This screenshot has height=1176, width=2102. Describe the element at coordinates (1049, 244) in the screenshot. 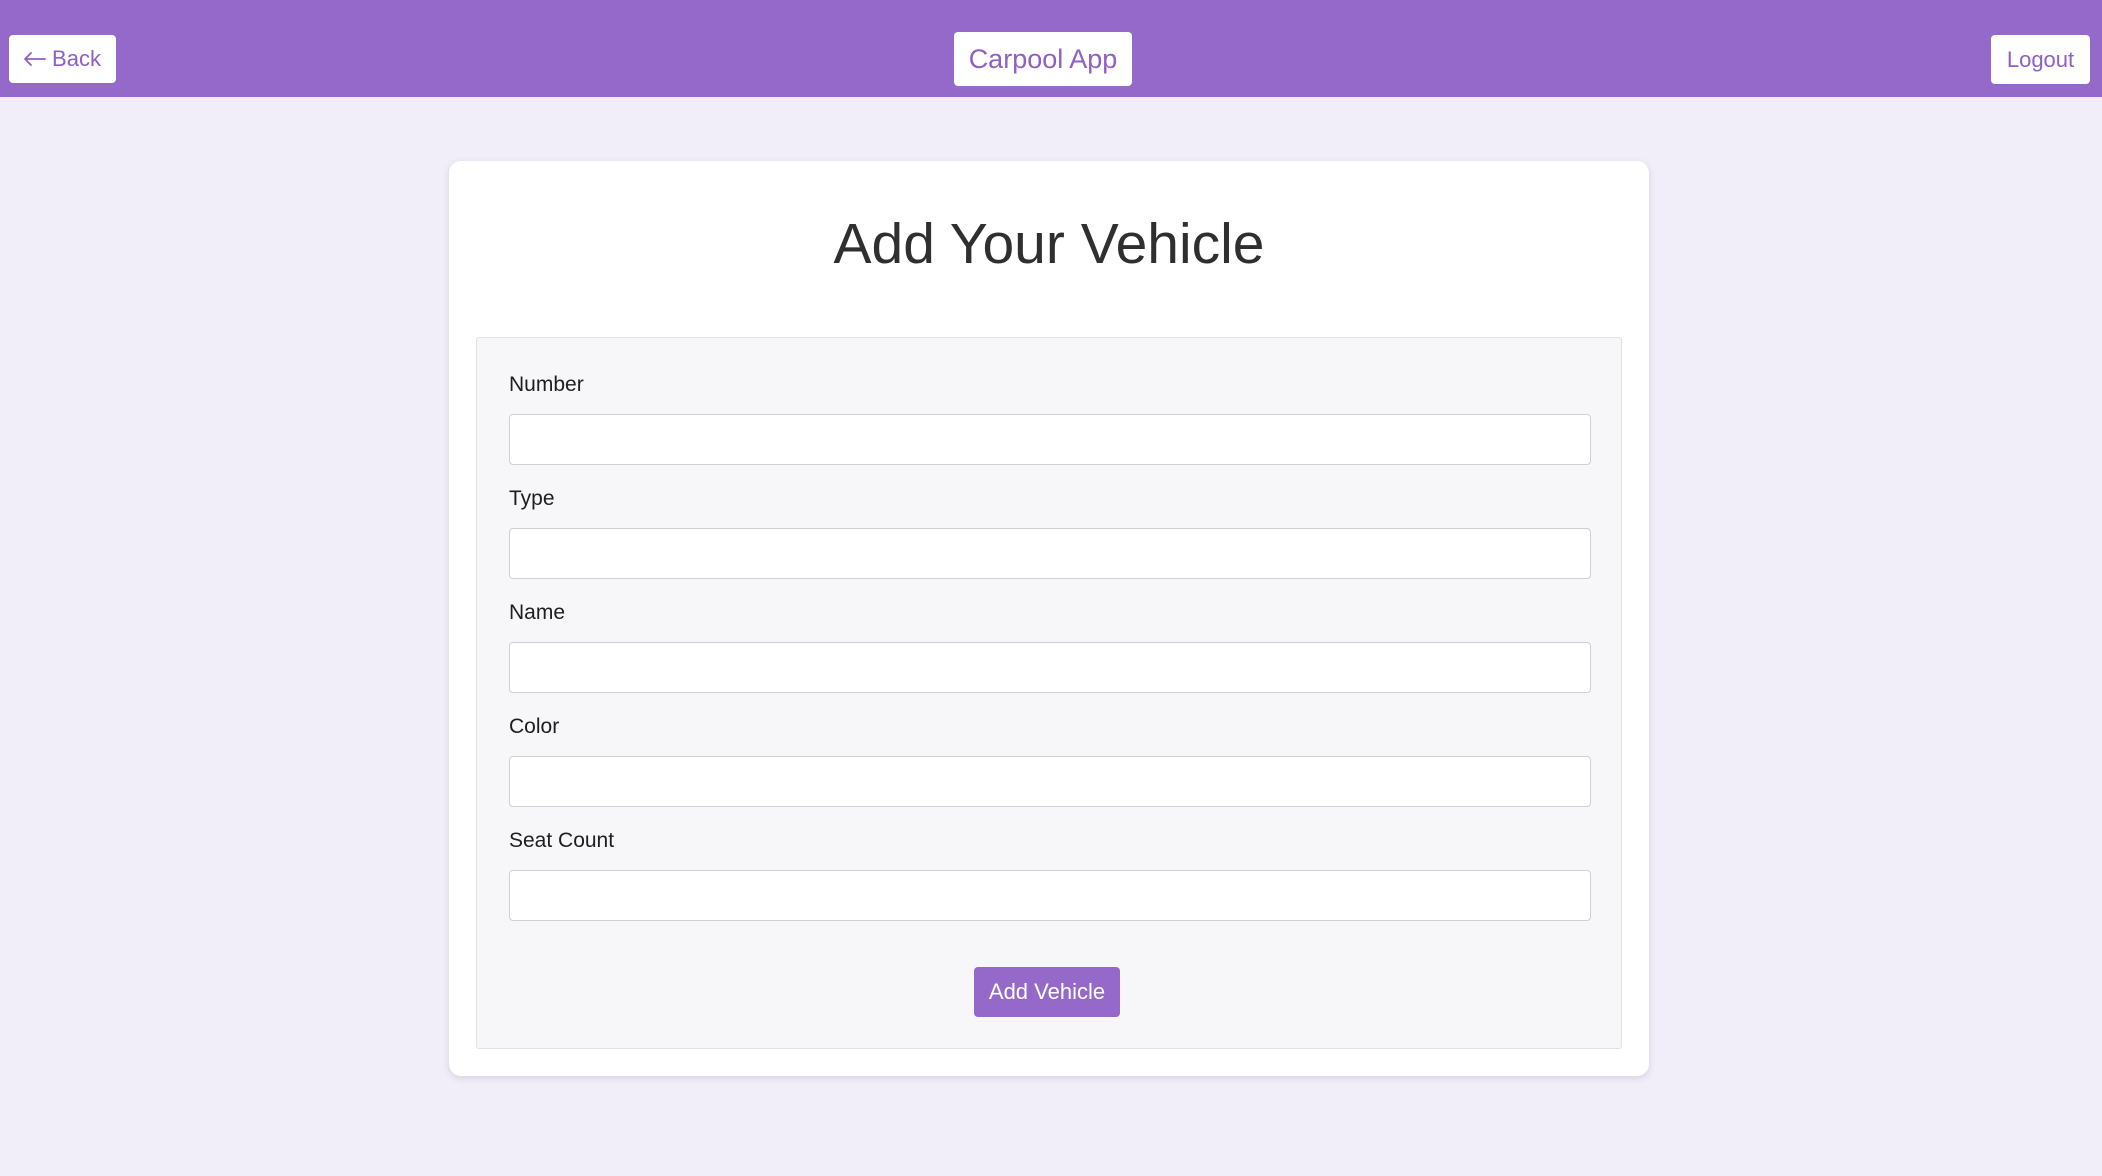

I see `page-title: Add Your Vehicle` at that location.